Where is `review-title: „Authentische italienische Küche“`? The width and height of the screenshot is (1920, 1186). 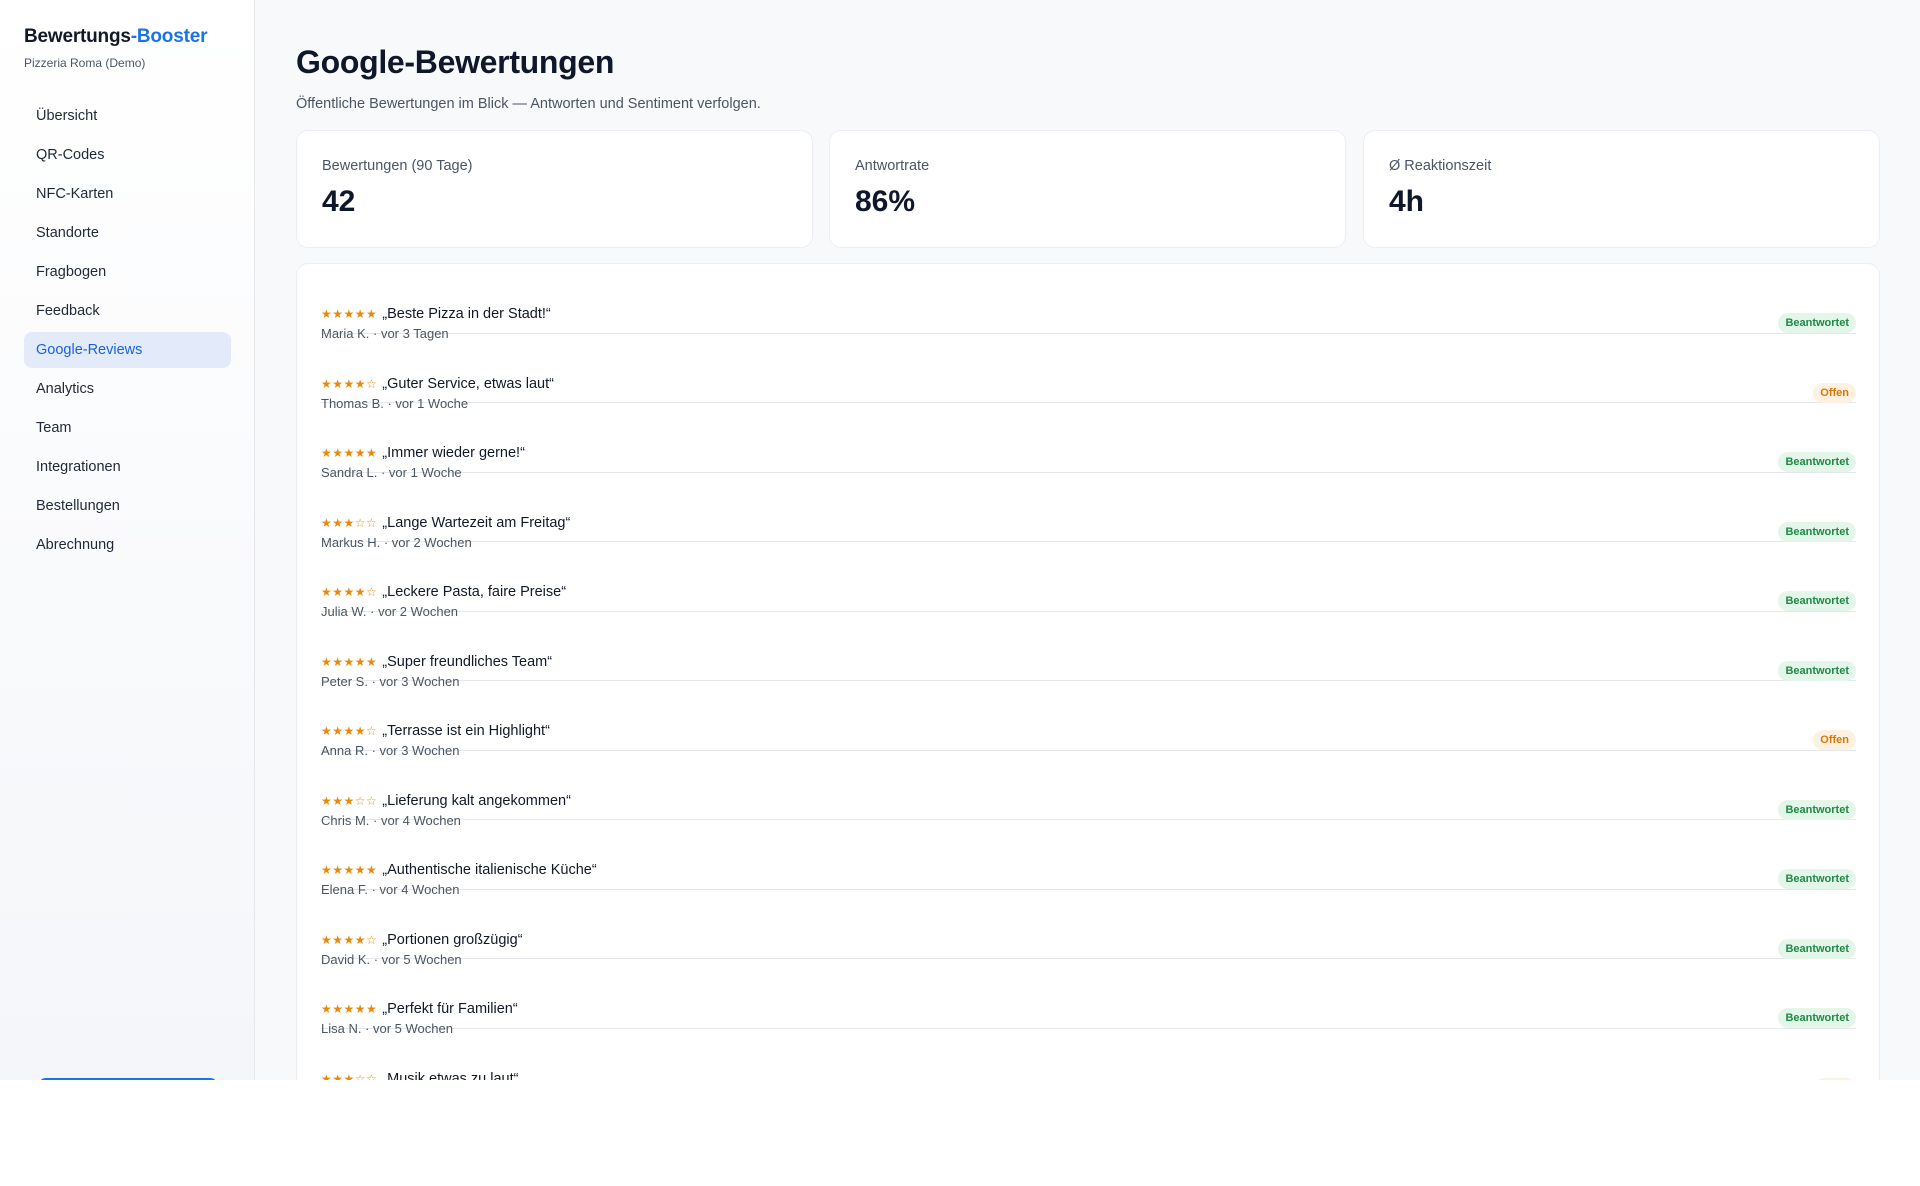 review-title: „Authentische italienische Küche“ is located at coordinates (489, 870).